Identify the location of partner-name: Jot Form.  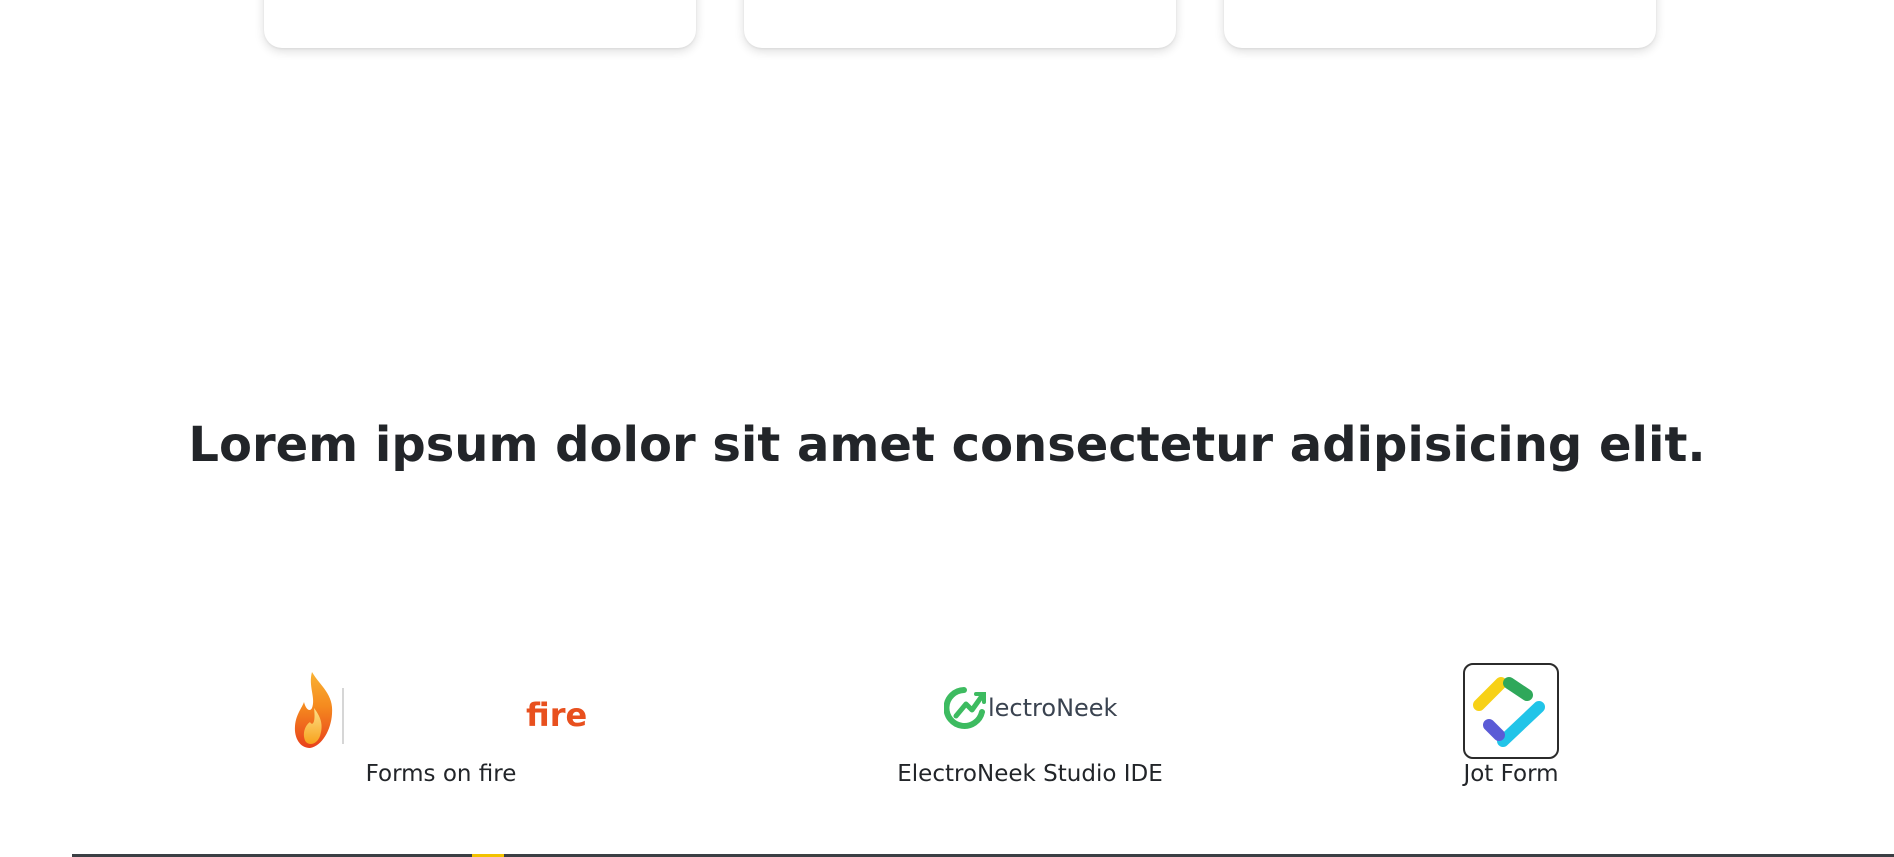
(1511, 774).